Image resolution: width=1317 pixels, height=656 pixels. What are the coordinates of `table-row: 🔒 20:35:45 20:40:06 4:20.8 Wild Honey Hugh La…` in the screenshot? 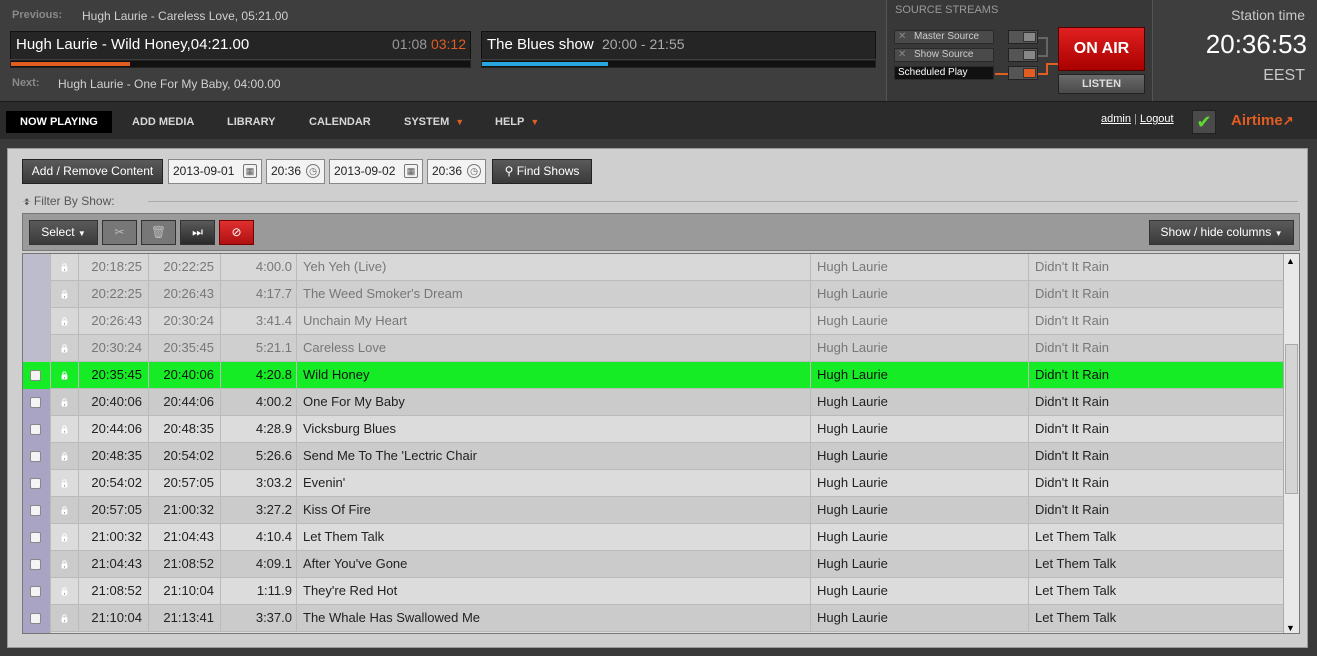 It's located at (653, 375).